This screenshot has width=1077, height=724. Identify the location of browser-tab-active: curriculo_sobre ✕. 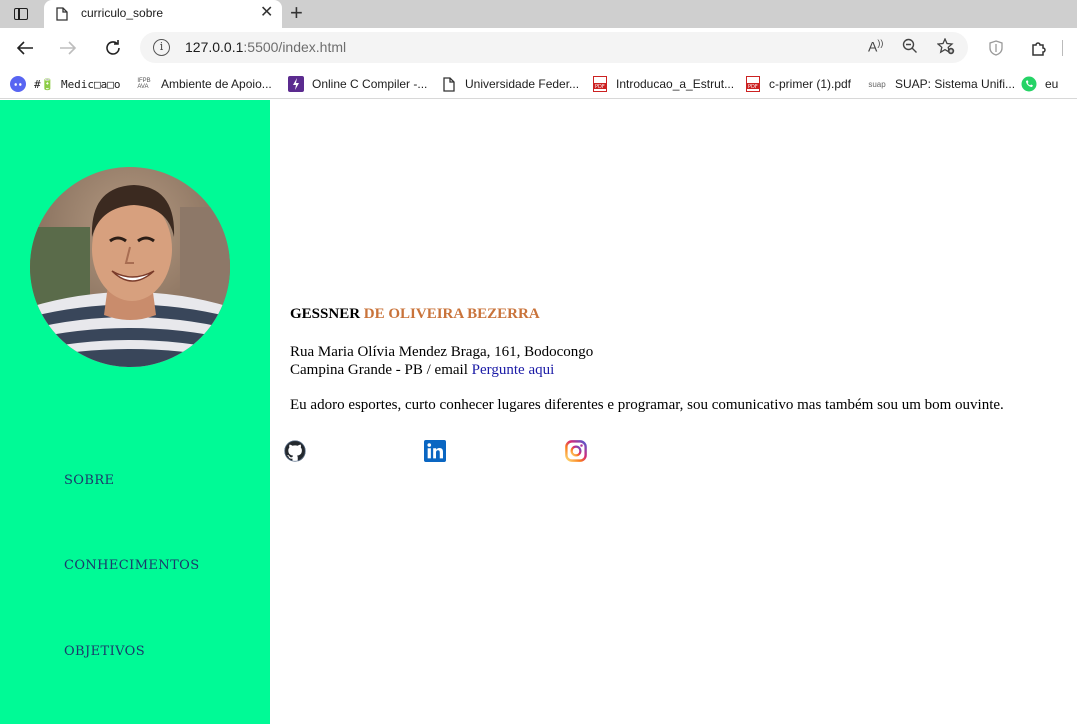
(163, 14).